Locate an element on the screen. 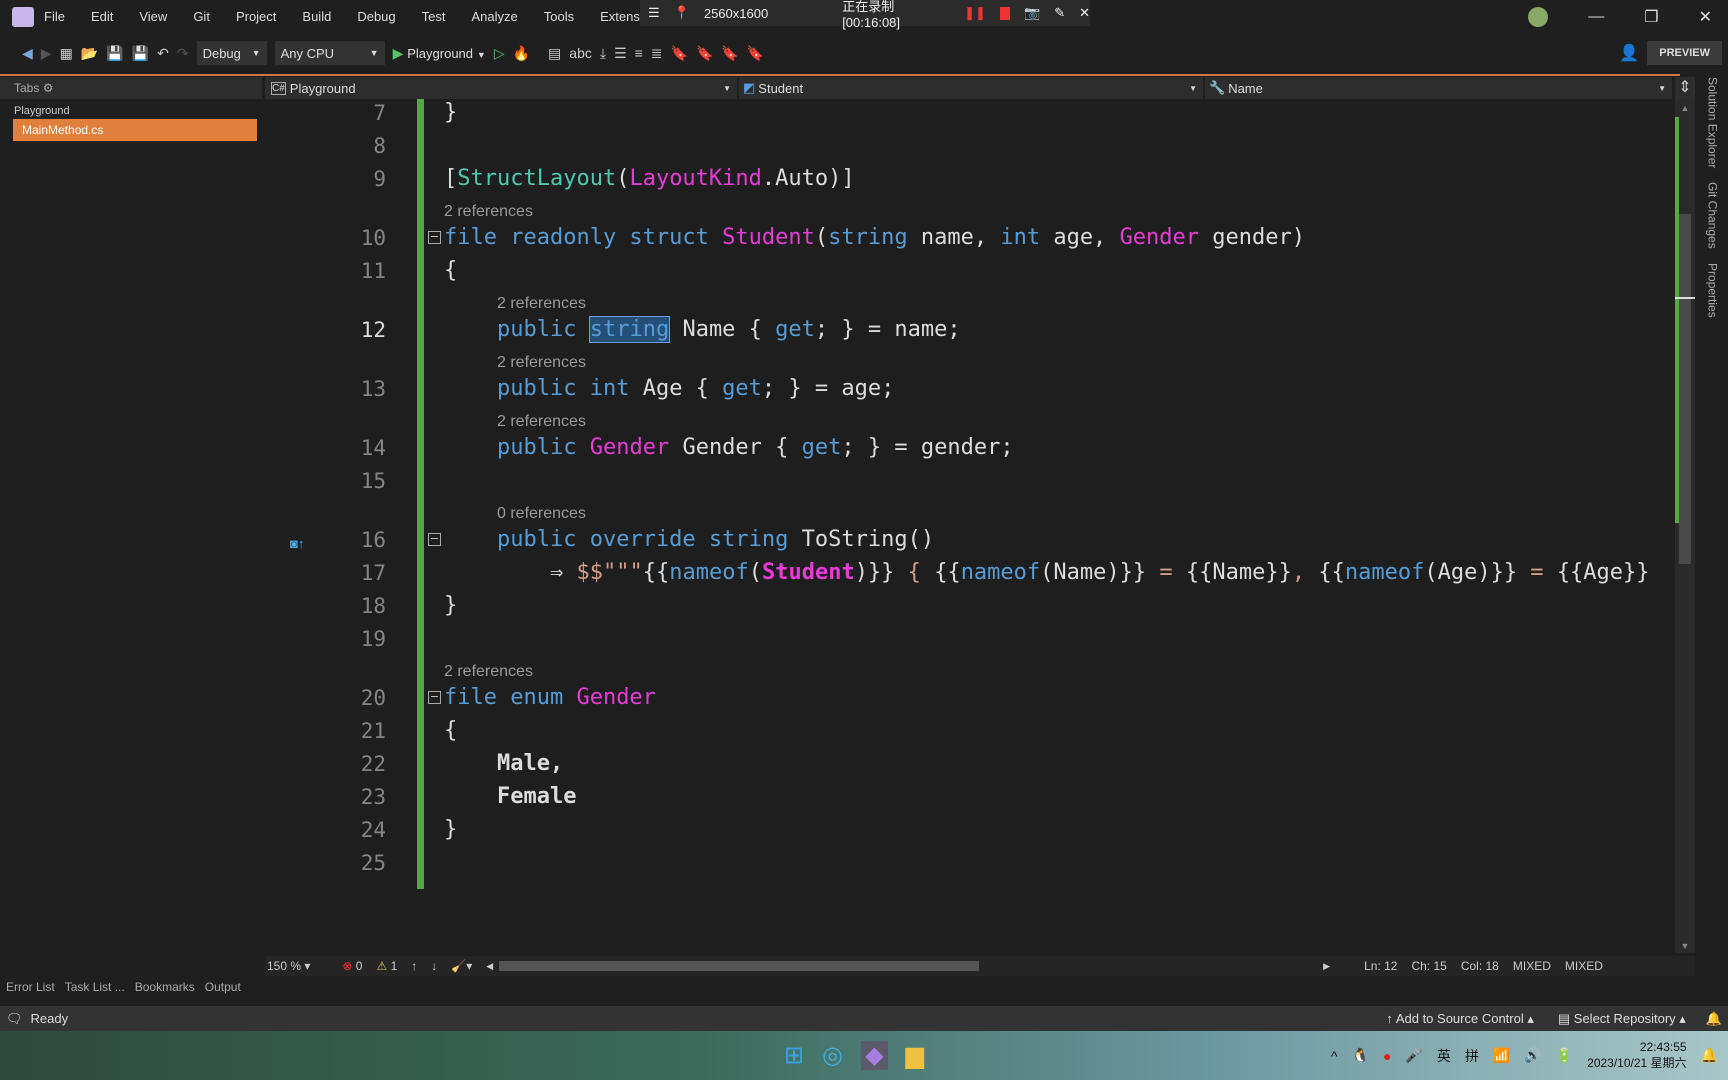 Image resolution: width=1728 pixels, height=1080 pixels. next-issue-icon: ↓ is located at coordinates (434, 966).